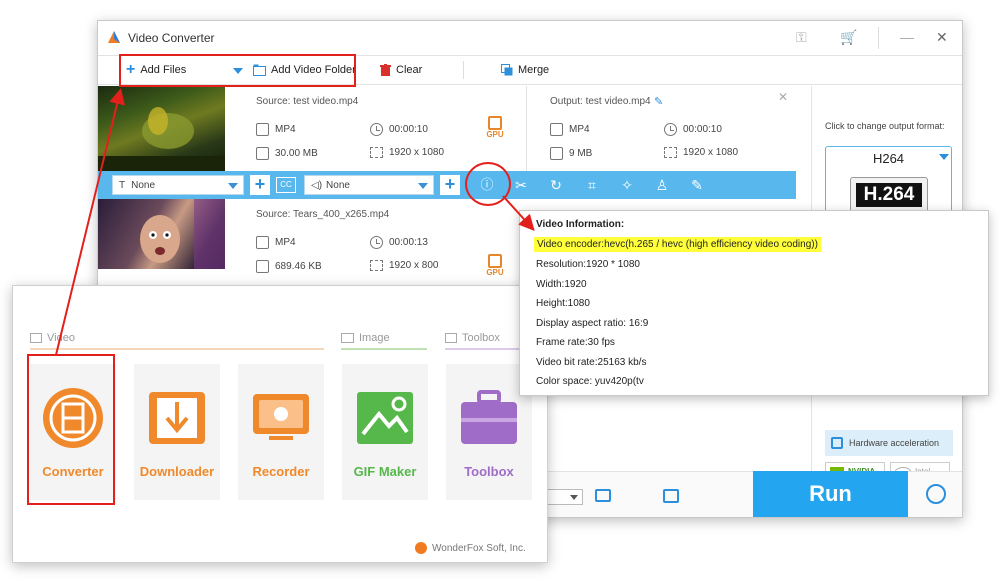 The image size is (1000, 580). What do you see at coordinates (90, 222) in the screenshot?
I see `arrow-to-add-files` at bounding box center [90, 222].